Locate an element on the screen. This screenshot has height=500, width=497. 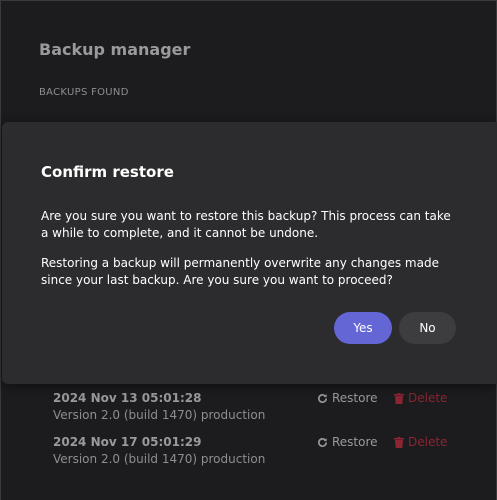
backup-date: 2024 Nov 17 05:01:29 is located at coordinates (127, 442).